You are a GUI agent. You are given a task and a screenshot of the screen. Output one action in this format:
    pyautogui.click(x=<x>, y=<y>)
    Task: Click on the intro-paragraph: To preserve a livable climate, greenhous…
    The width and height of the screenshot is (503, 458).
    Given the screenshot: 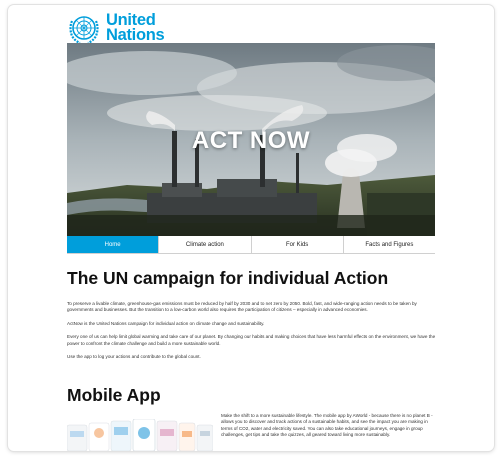 What is the action you would take?
    pyautogui.click(x=242, y=307)
    